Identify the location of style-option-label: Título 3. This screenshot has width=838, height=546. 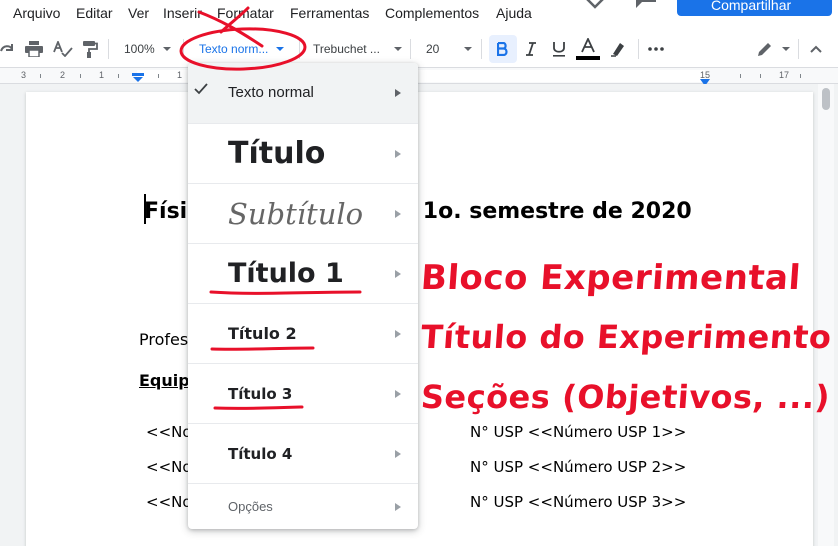
(260, 394).